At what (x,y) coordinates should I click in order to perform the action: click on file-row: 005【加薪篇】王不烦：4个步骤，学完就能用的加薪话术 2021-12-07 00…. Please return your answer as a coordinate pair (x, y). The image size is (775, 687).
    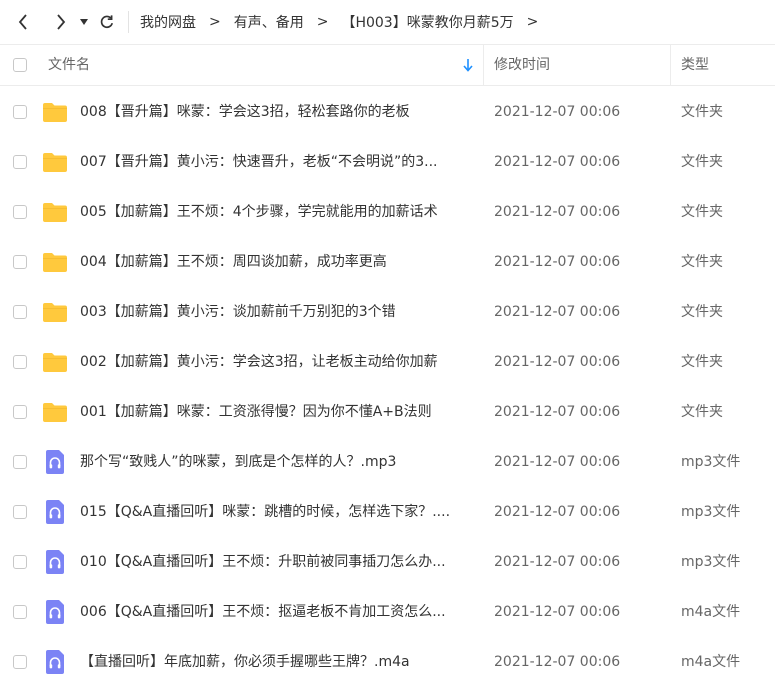
    Looking at the image, I should click on (387, 212).